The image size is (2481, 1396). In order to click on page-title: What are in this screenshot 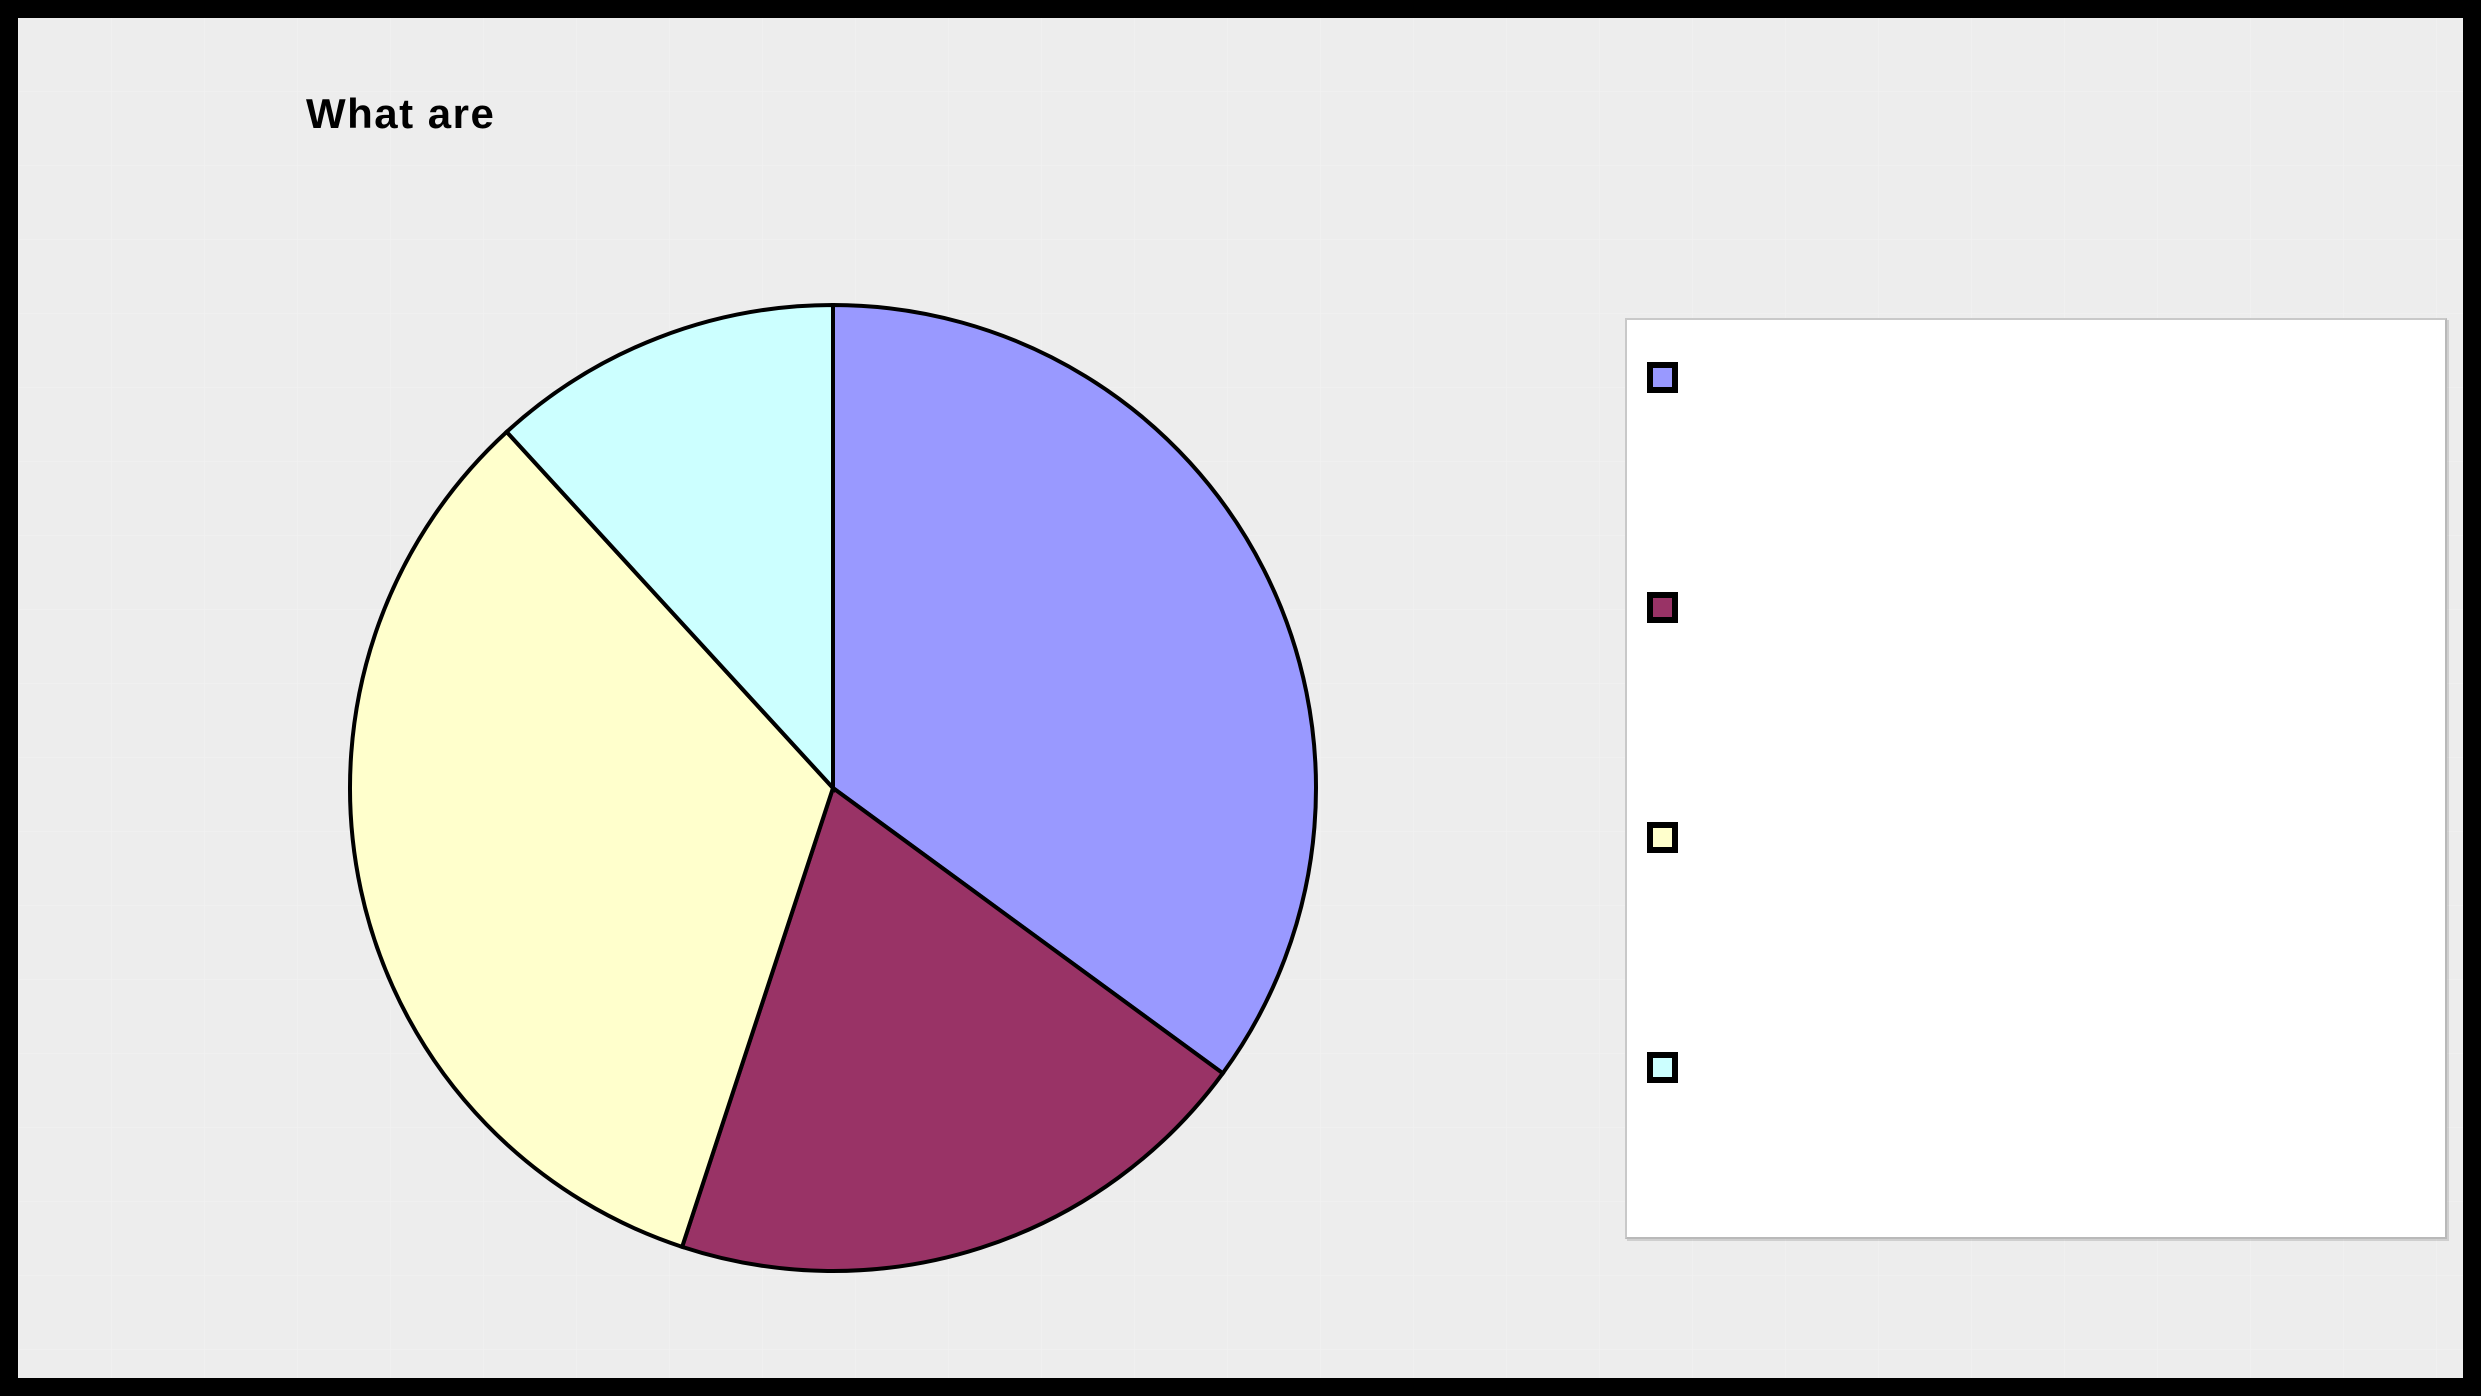, I will do `click(401, 113)`.